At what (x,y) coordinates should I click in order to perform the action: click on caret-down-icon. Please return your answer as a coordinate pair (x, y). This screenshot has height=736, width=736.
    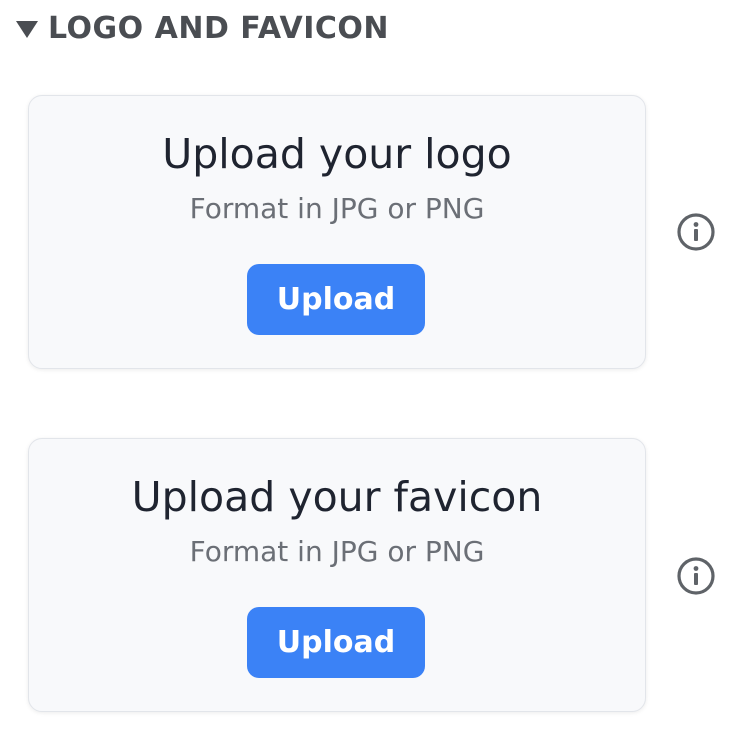
    Looking at the image, I should click on (27, 29).